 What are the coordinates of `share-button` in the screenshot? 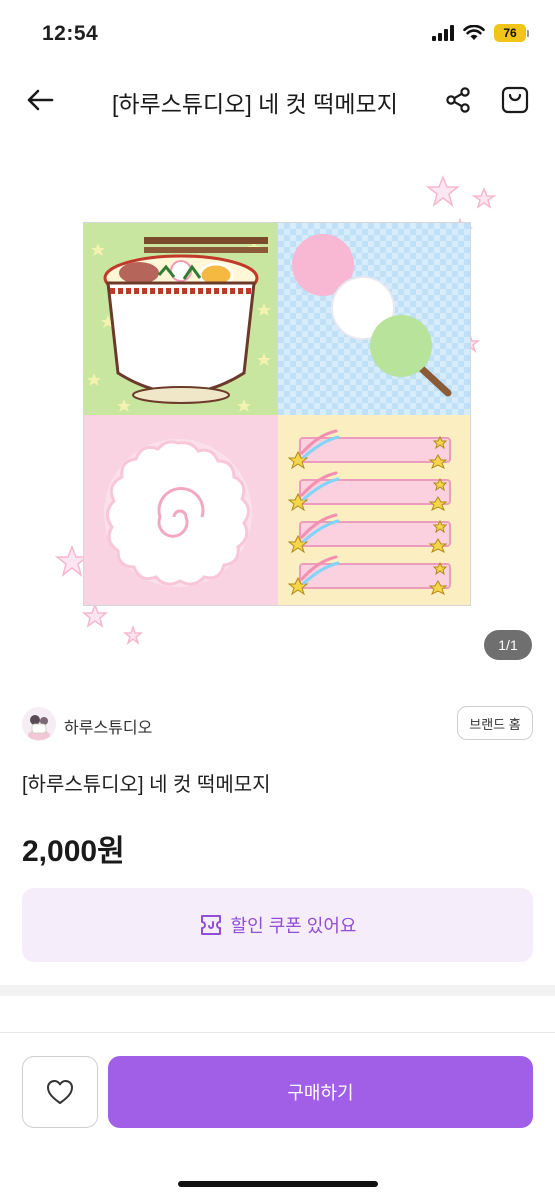 It's located at (458, 100).